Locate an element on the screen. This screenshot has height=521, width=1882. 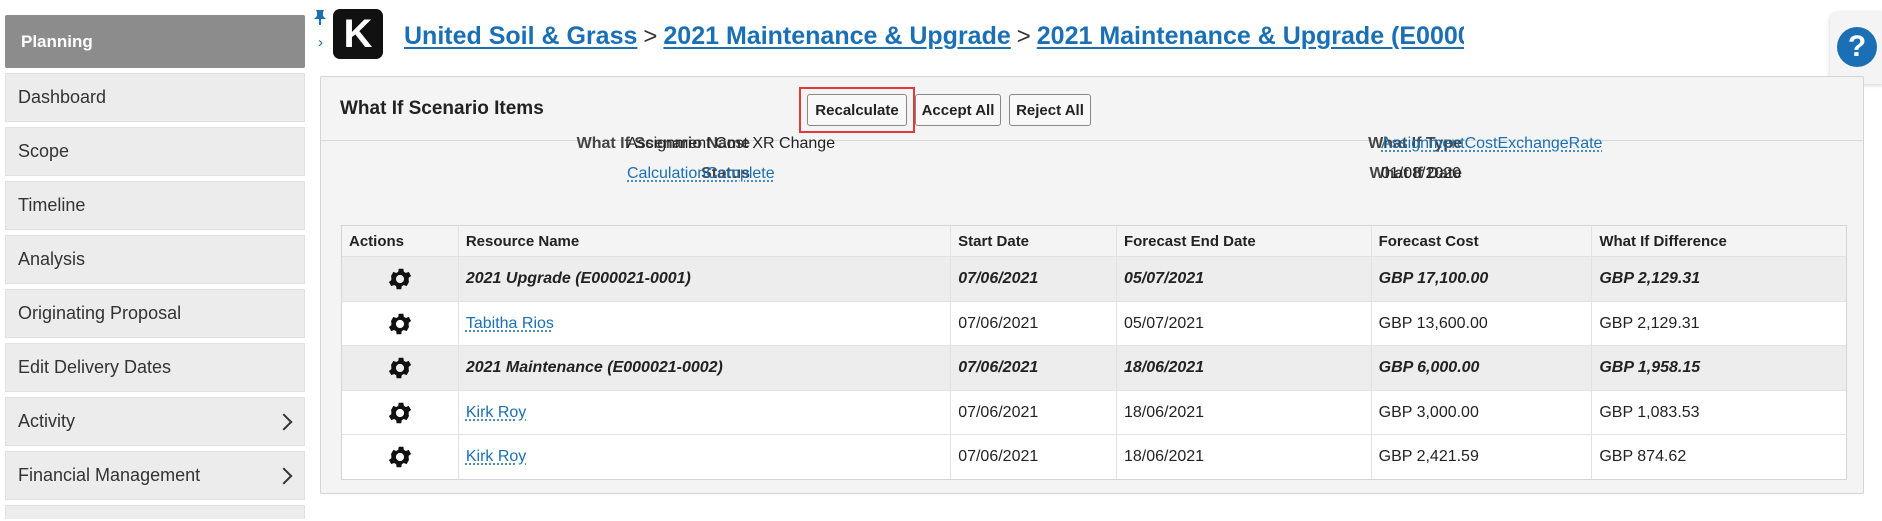
sidebar-item-edit-delivery-dates: Edit Delivery Dates is located at coordinates (155, 367).